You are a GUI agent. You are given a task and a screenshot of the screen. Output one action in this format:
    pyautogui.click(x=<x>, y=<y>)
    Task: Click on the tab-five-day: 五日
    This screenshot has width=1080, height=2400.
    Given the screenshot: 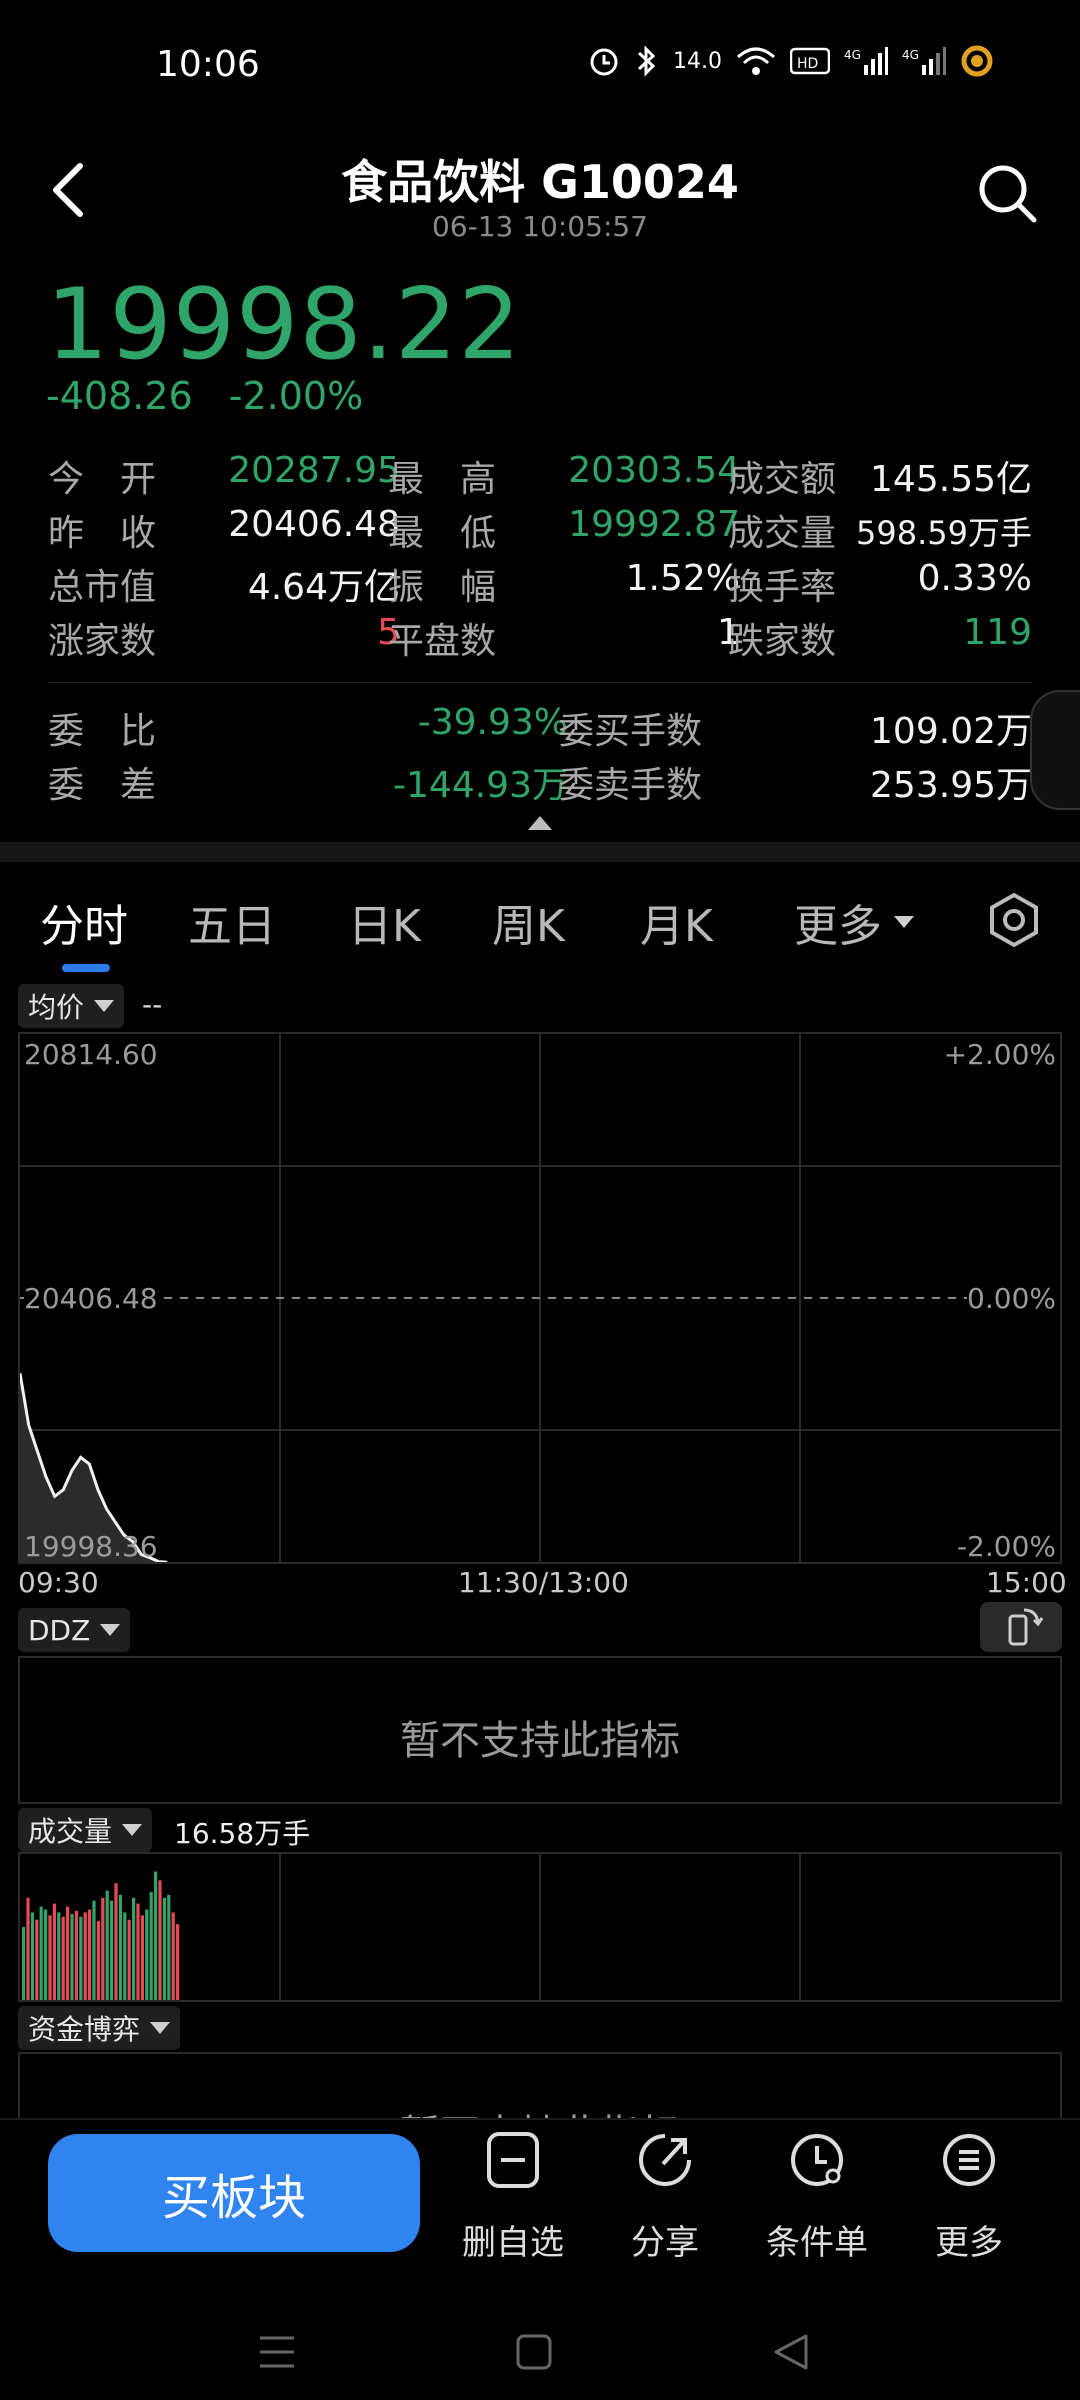 What is the action you would take?
    pyautogui.click(x=232, y=922)
    